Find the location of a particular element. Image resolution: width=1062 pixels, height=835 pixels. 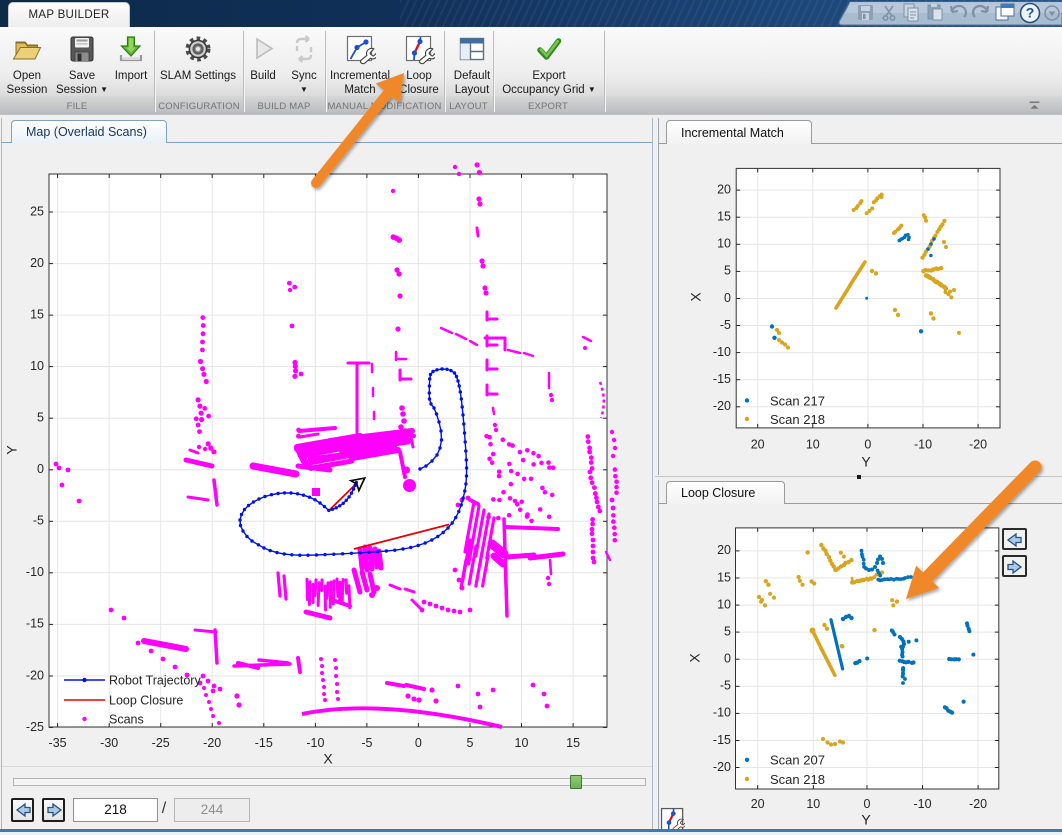

svg-text: -35 is located at coordinates (58, 743).